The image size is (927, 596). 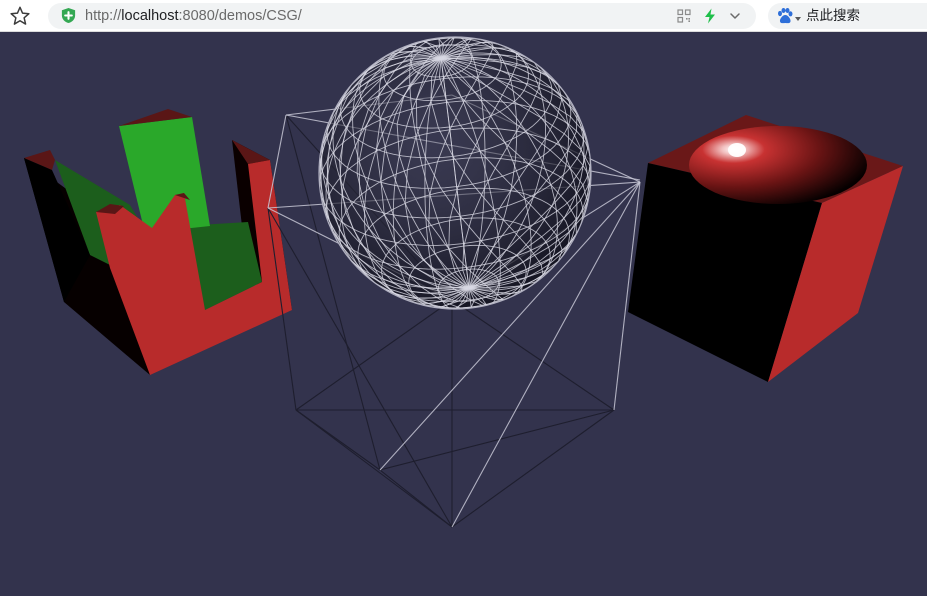 I want to click on secure-shield-icon, so click(x=68, y=15).